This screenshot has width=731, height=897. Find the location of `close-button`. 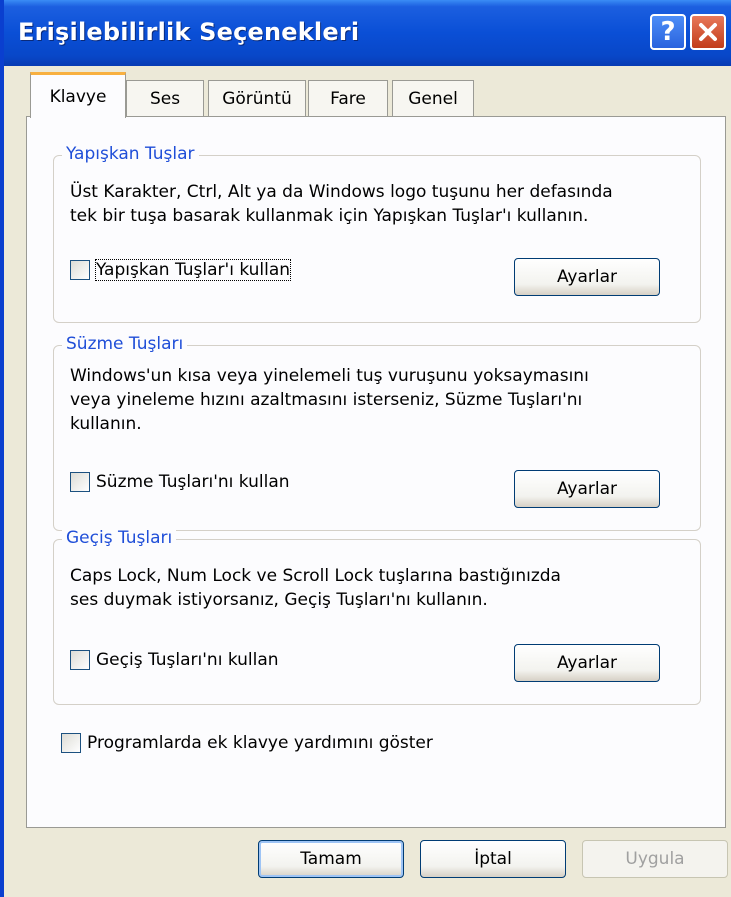

close-button is located at coordinates (708, 32).